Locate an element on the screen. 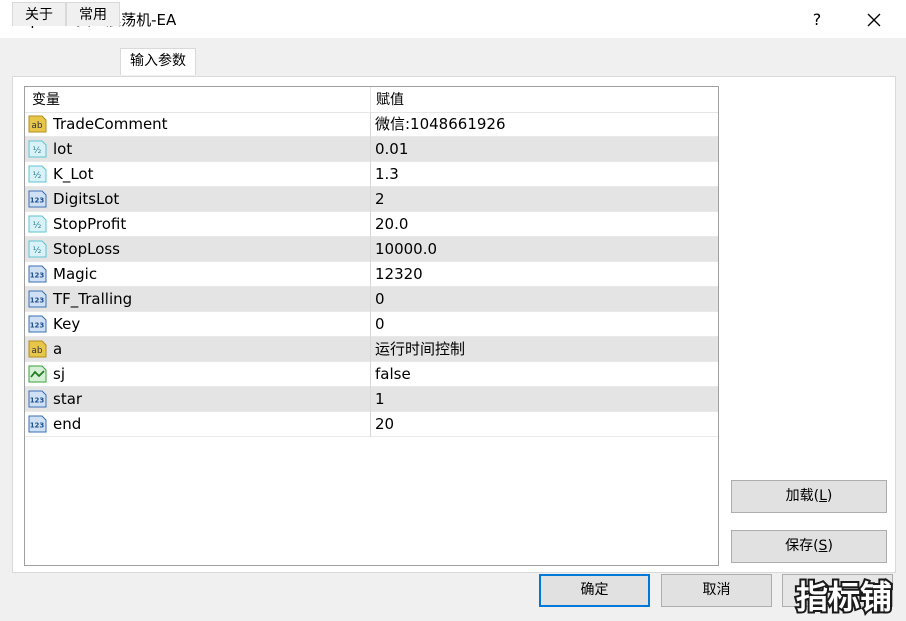 The width and height of the screenshot is (906, 621). help-icon: ? is located at coordinates (817, 19).